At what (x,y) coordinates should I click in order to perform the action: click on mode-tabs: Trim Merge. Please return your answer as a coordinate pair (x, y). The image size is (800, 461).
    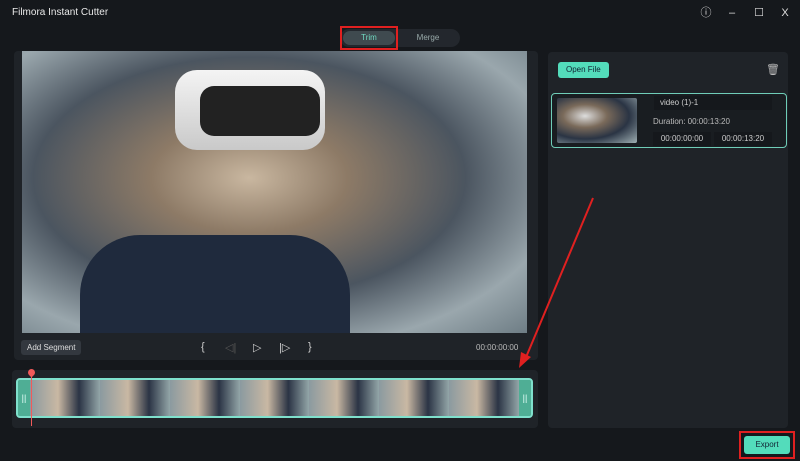
    Looking at the image, I should click on (400, 38).